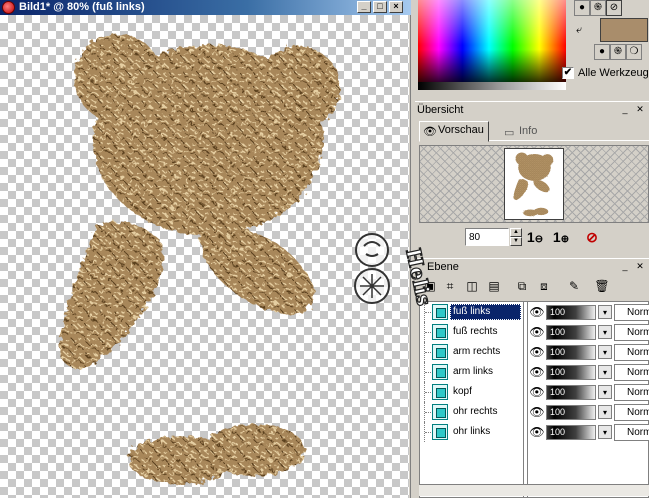 Image resolution: width=649 pixels, height=498 pixels. What do you see at coordinates (472, 286) in the screenshot?
I see `new-group-icon: ◫` at bounding box center [472, 286].